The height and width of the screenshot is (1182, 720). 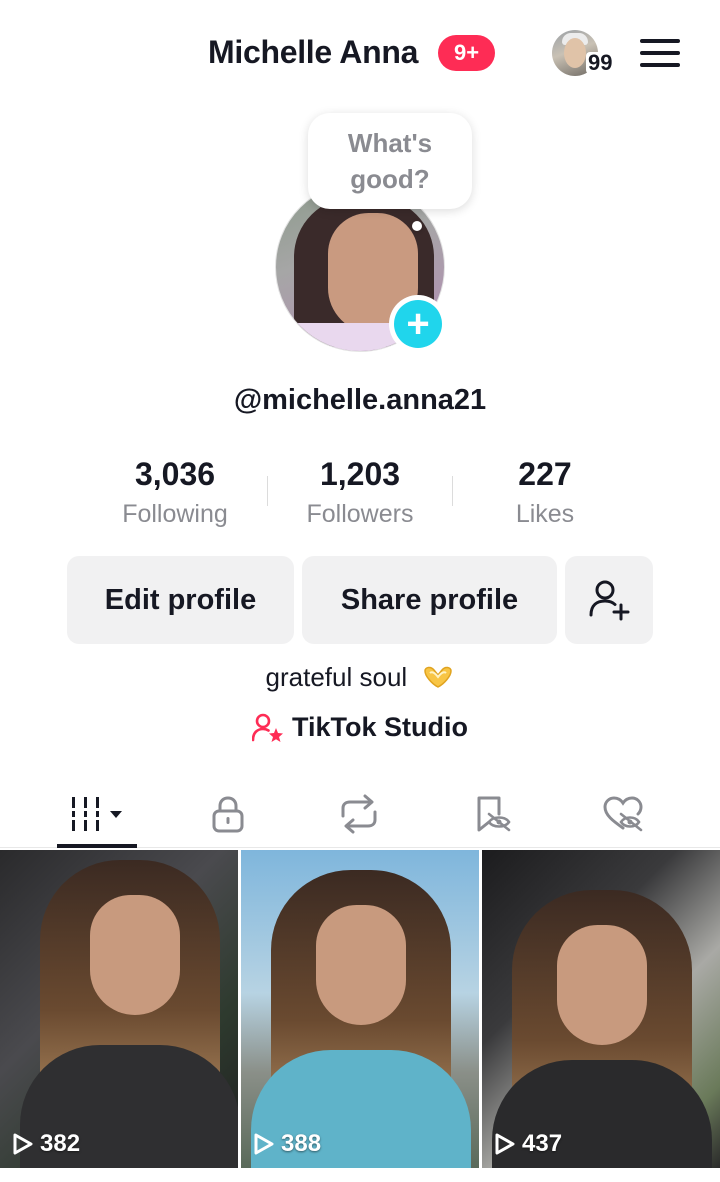 I want to click on add-story-button: +, so click(x=418, y=324).